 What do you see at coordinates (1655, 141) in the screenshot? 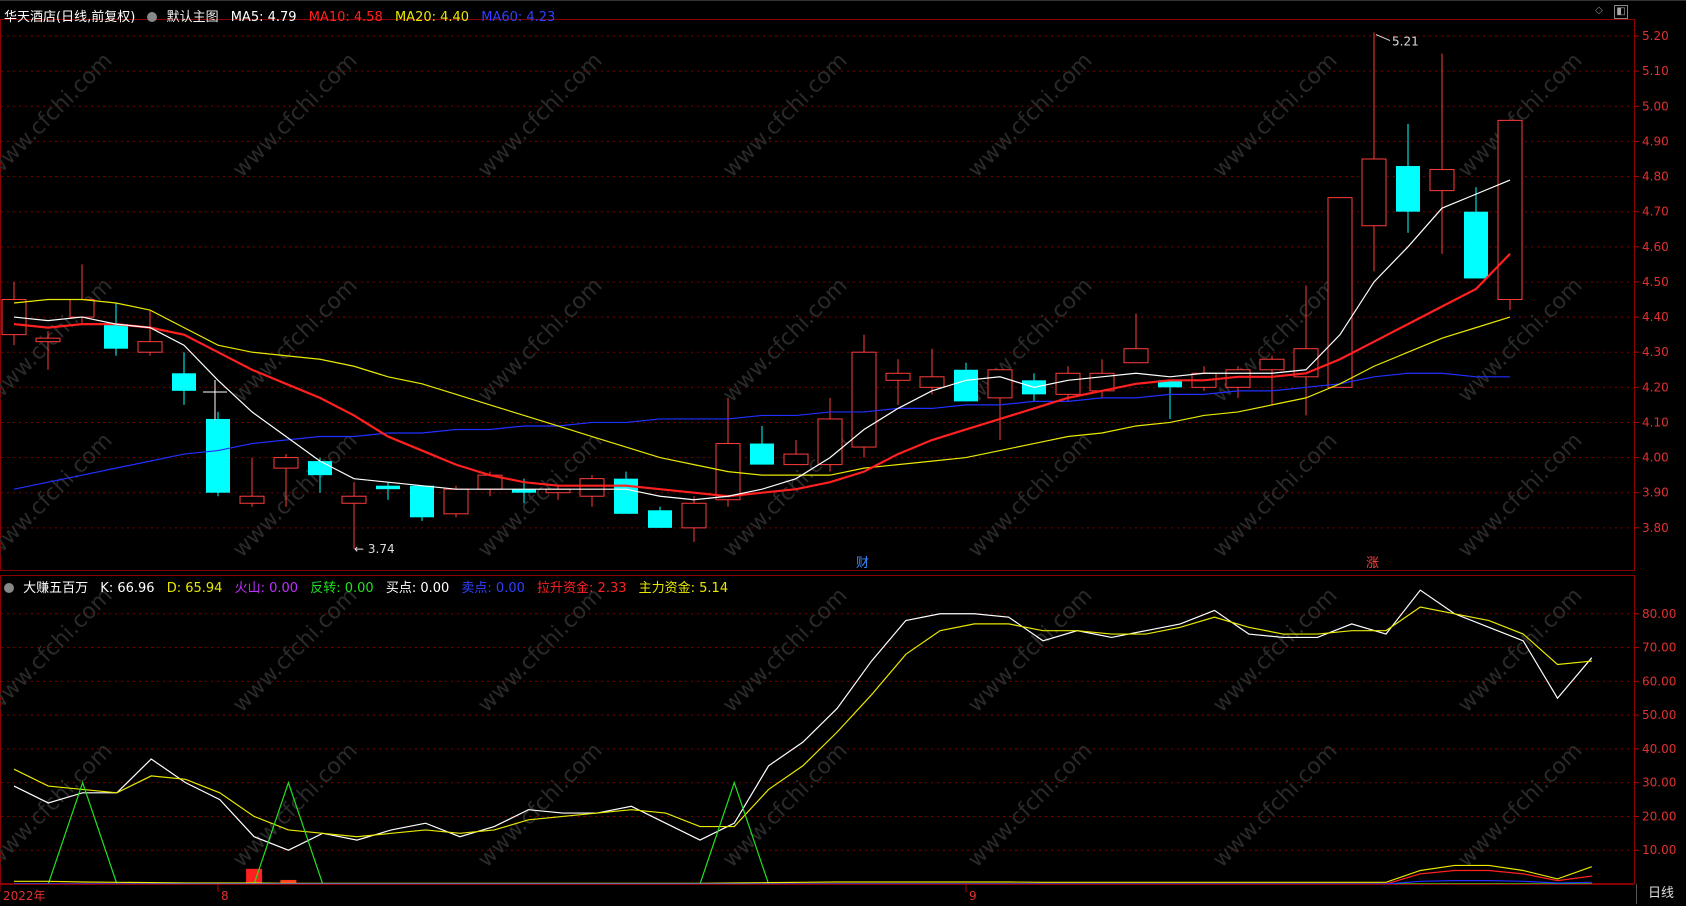
I see `main-y-tick-label: 4.90` at bounding box center [1655, 141].